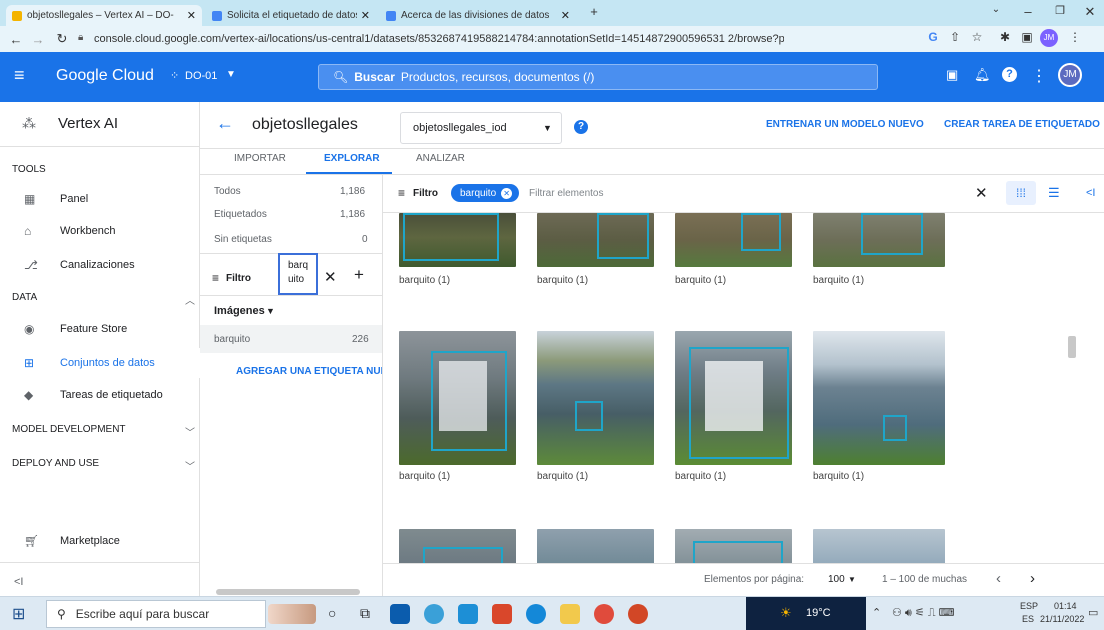 Image resolution: width=1104 pixels, height=630 pixels. Describe the element at coordinates (239, 311) in the screenshot. I see `images-section-header: Imágenes` at that location.